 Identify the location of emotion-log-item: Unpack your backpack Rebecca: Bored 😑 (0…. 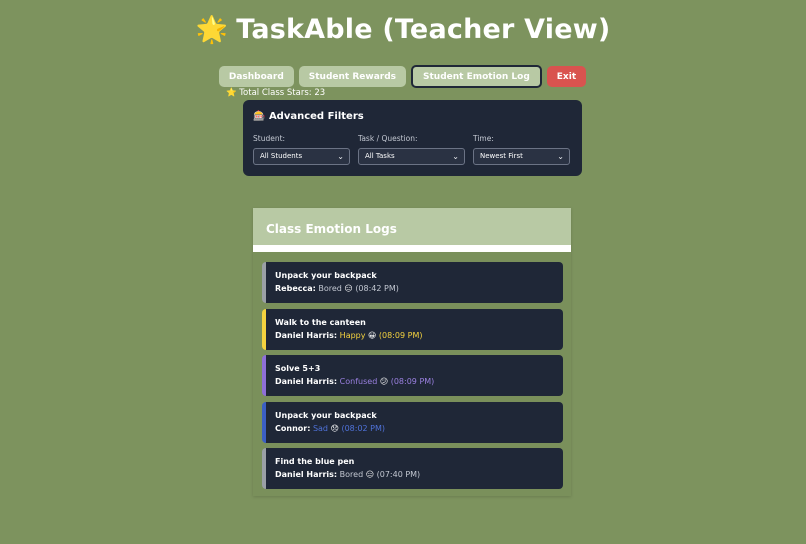
(412, 282).